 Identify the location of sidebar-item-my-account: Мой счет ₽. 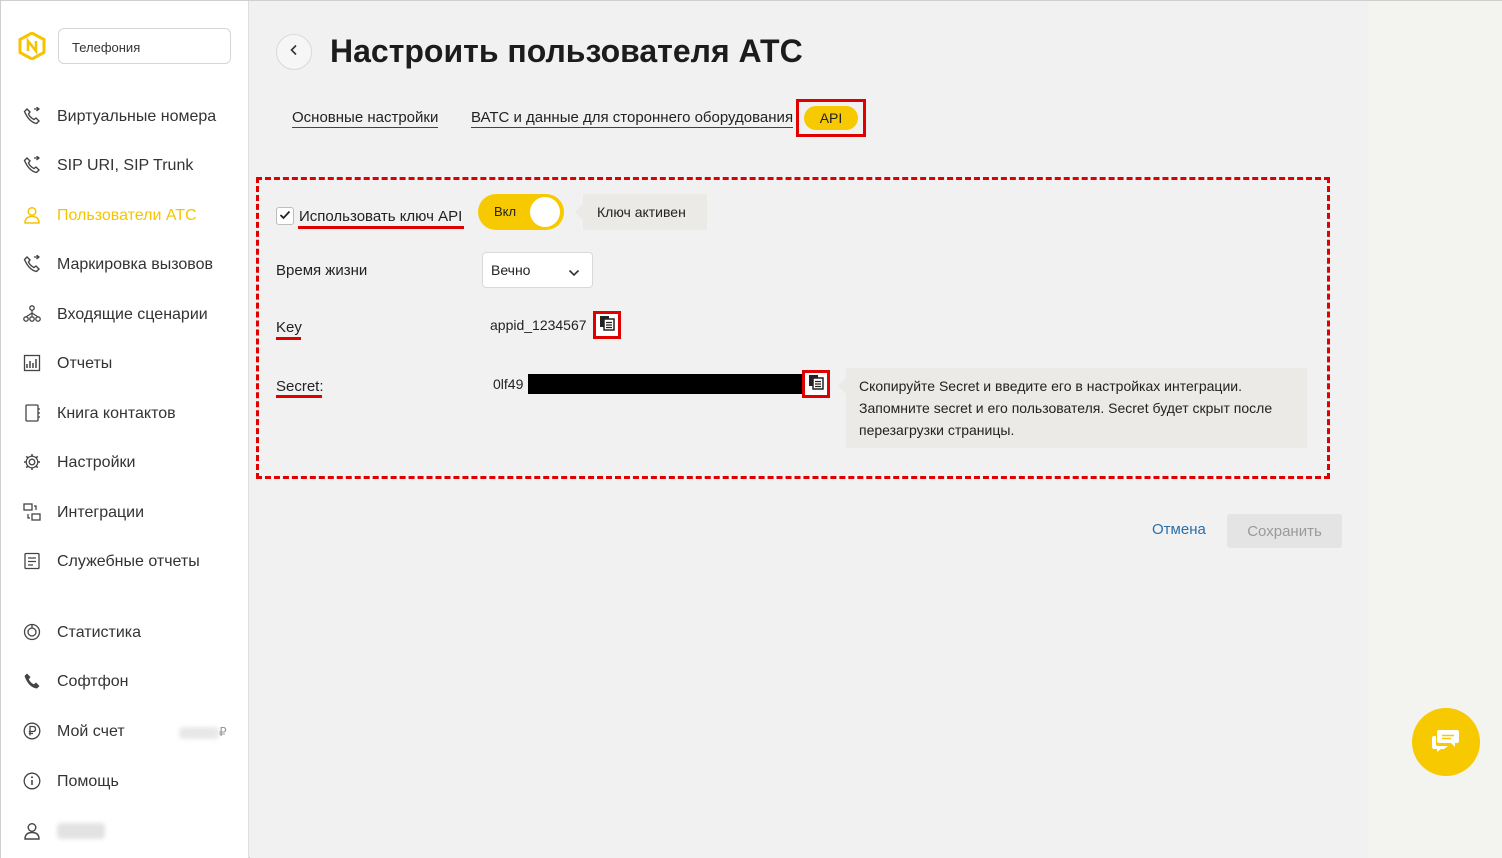
(125, 731).